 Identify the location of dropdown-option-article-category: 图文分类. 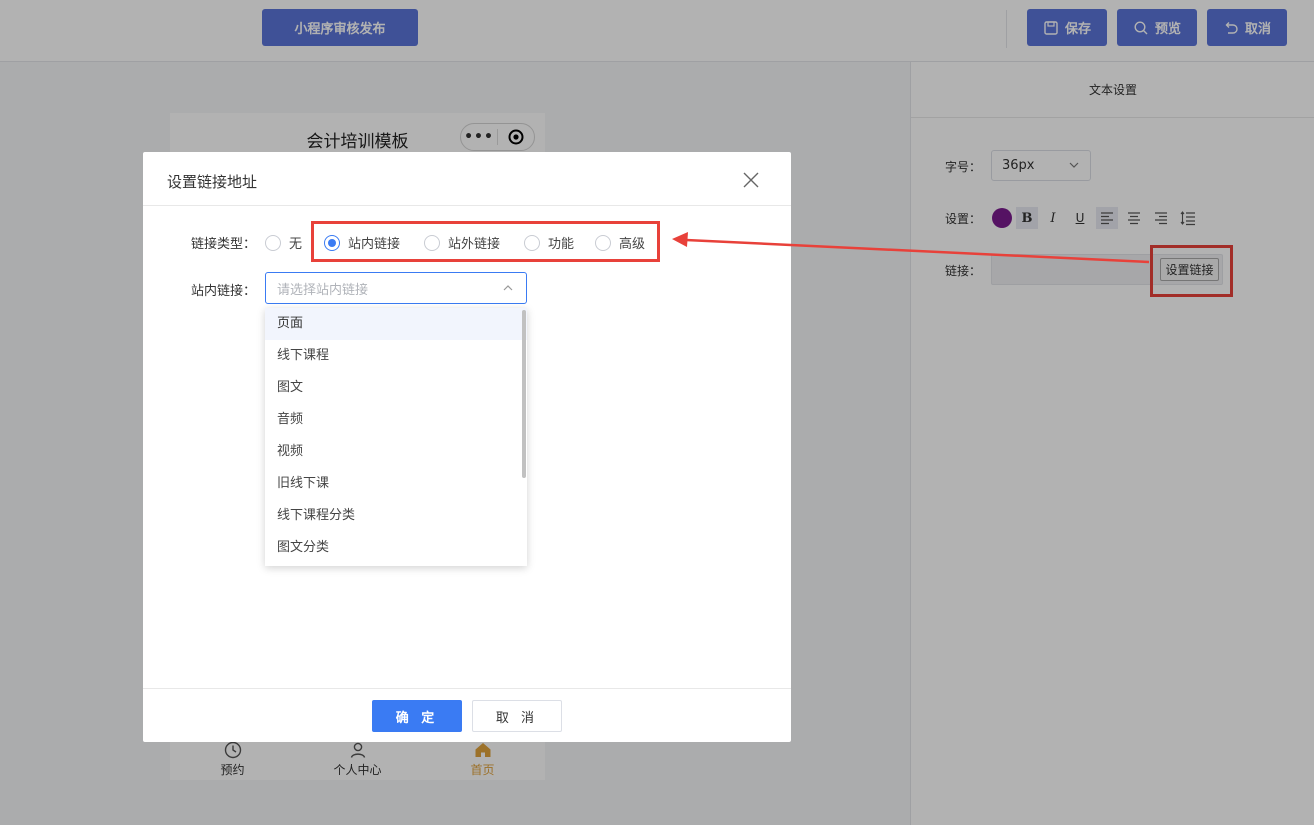
(396, 548).